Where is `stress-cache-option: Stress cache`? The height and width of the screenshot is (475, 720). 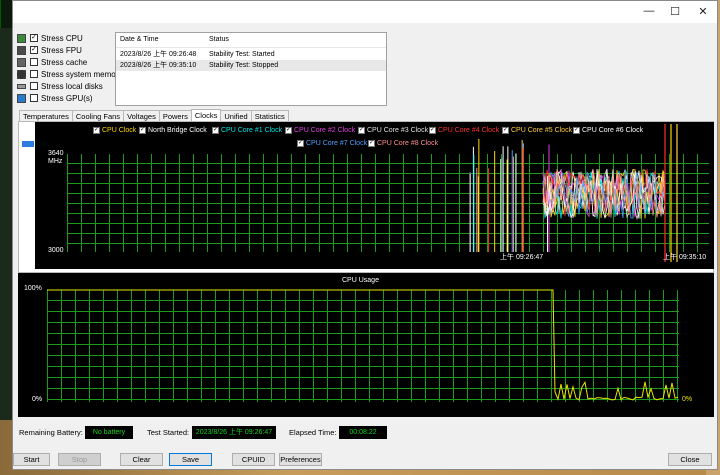
stress-cache-option: Stress cache is located at coordinates (52, 62).